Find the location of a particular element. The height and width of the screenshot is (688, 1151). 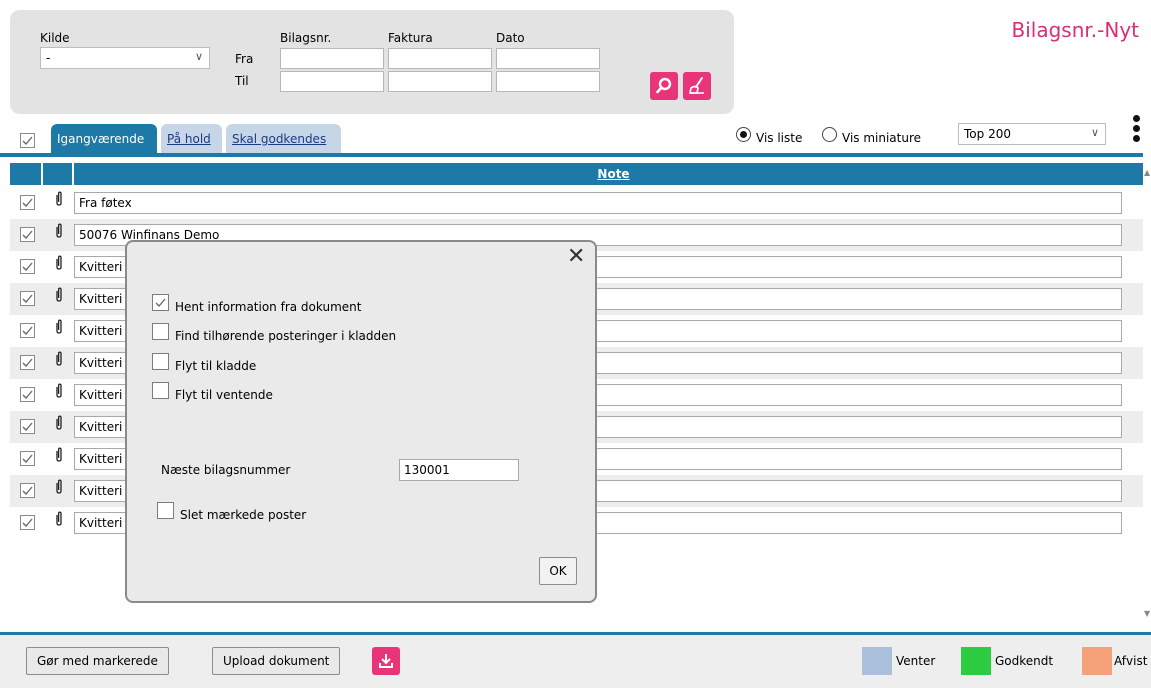

find-posteringer-checkbox is located at coordinates (160, 331).